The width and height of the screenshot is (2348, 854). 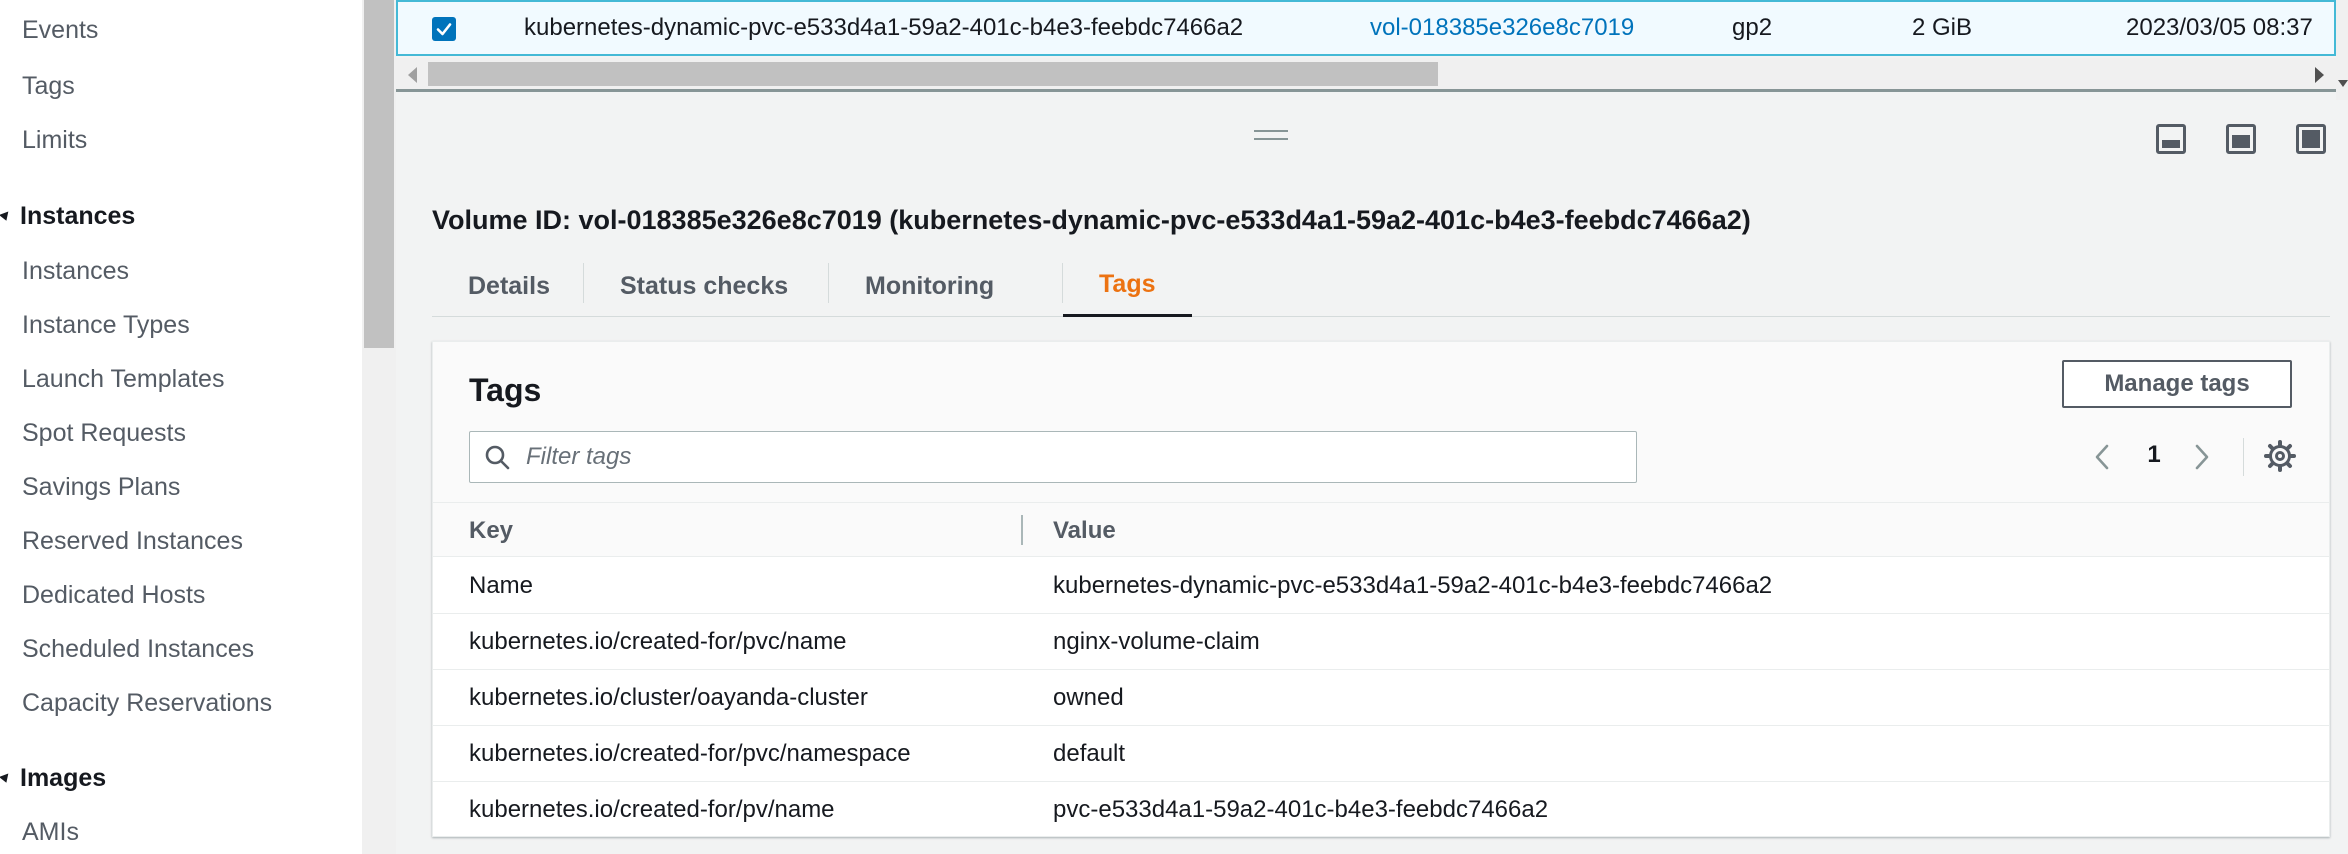 I want to click on sidebar-item-spot-requests: Spot Requests, so click(x=104, y=433).